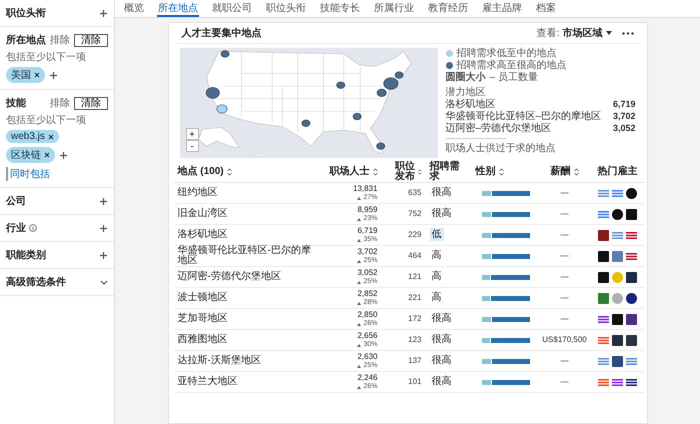  What do you see at coordinates (249, 382) in the screenshot?
I see `location-link: 亚特兰大地区` at bounding box center [249, 382].